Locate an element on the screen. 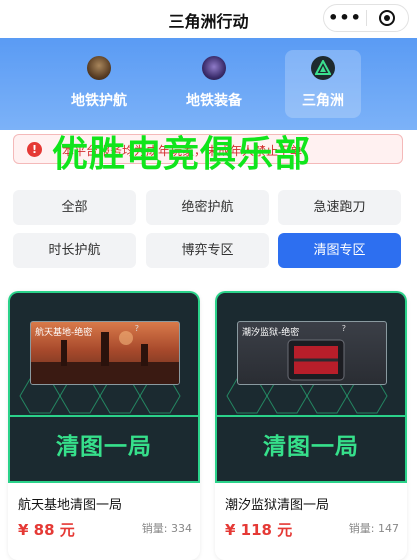 This screenshot has width=417, height=560. warning-icon: ! is located at coordinates (34, 149).